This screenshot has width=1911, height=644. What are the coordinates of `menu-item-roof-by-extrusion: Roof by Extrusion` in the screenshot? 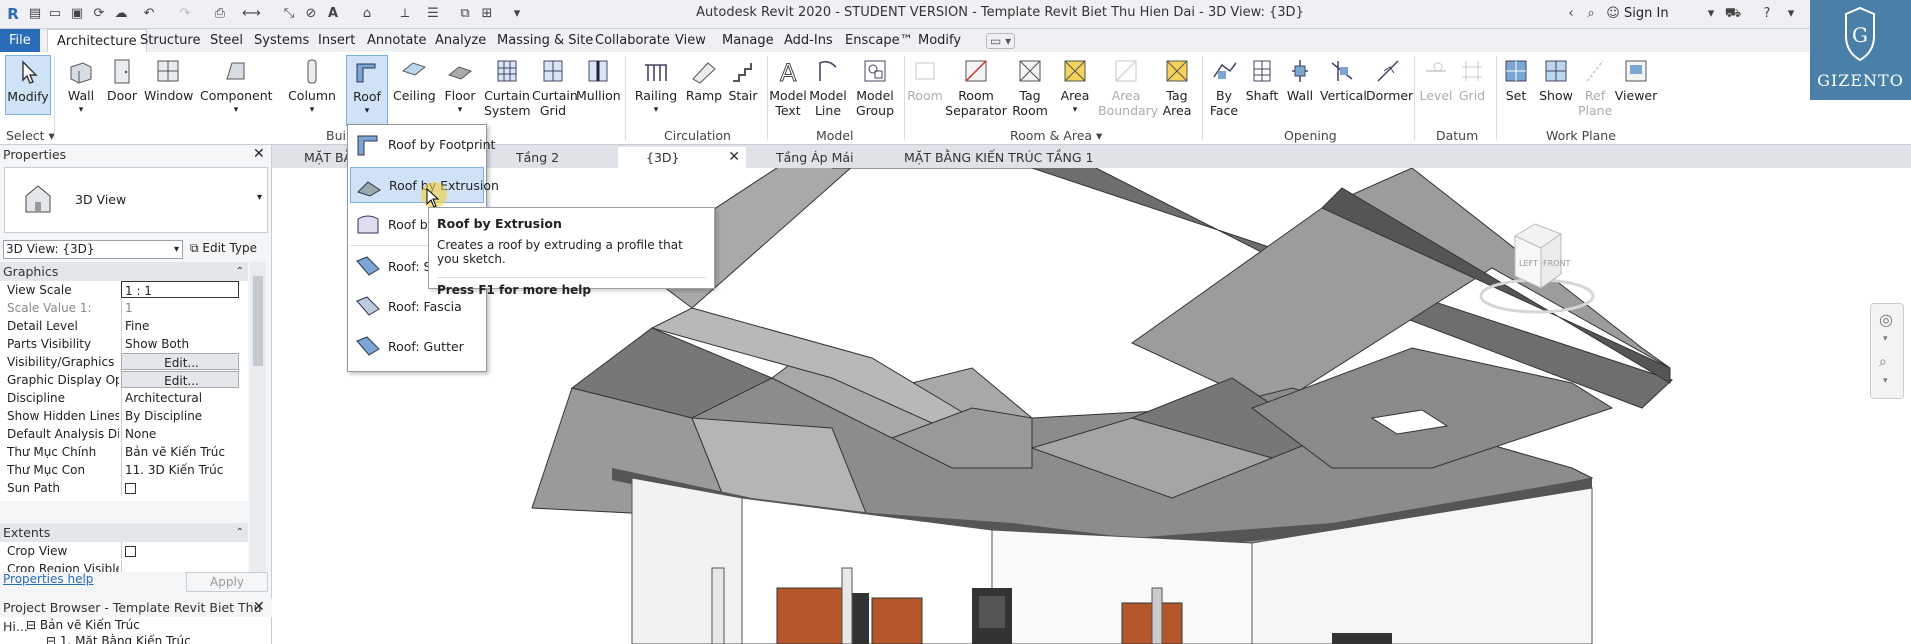 It's located at (424, 185).